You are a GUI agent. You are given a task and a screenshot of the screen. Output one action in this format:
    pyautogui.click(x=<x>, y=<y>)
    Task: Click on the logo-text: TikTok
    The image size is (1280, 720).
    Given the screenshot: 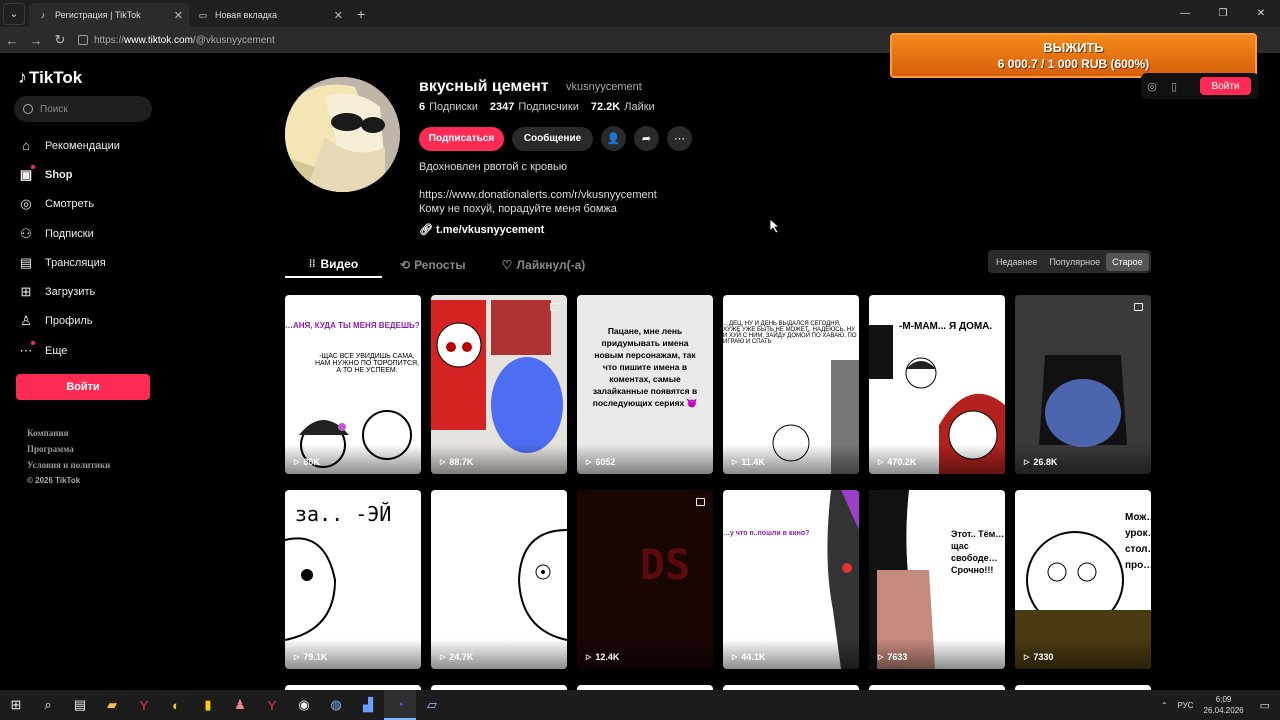 What is the action you would take?
    pyautogui.click(x=56, y=77)
    